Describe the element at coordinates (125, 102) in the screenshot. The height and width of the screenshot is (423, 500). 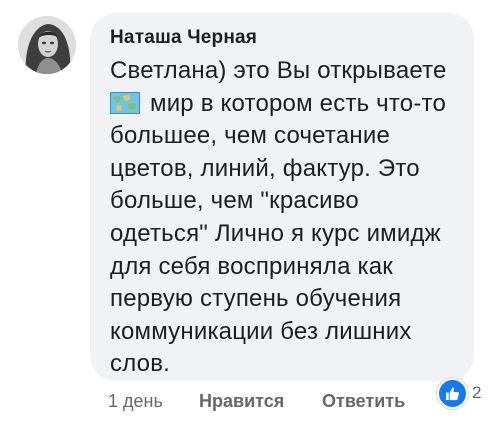
I see `world-map-icon` at that location.